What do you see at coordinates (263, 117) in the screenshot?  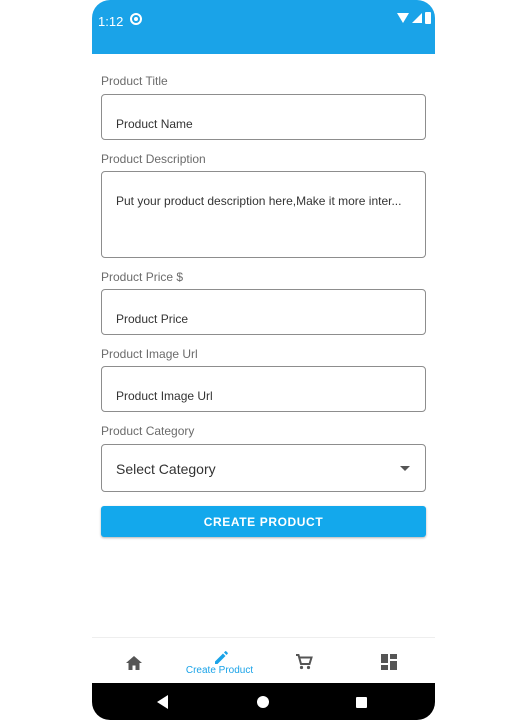 I see `product-title-input: Product Name` at bounding box center [263, 117].